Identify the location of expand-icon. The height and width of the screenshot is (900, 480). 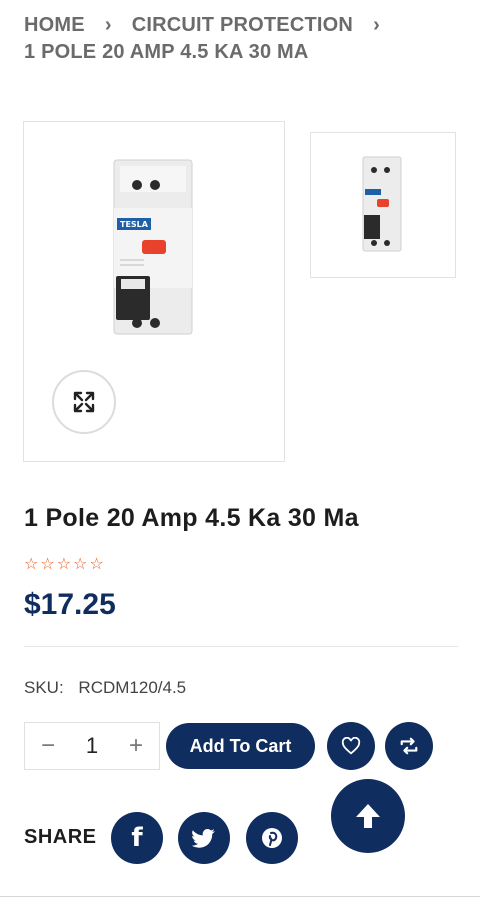
(84, 402).